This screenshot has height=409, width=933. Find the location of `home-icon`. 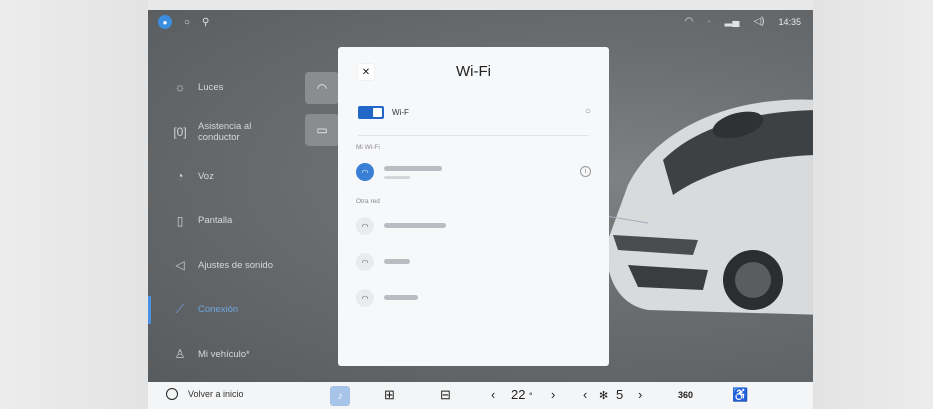

home-icon is located at coordinates (172, 394).